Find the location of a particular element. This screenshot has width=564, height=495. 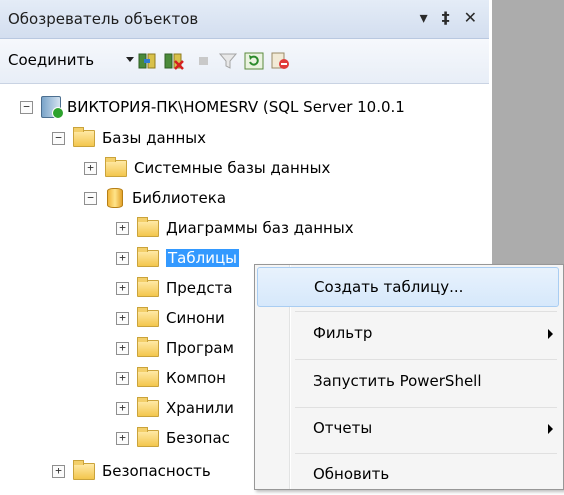

delete-icon is located at coordinates (280, 61).